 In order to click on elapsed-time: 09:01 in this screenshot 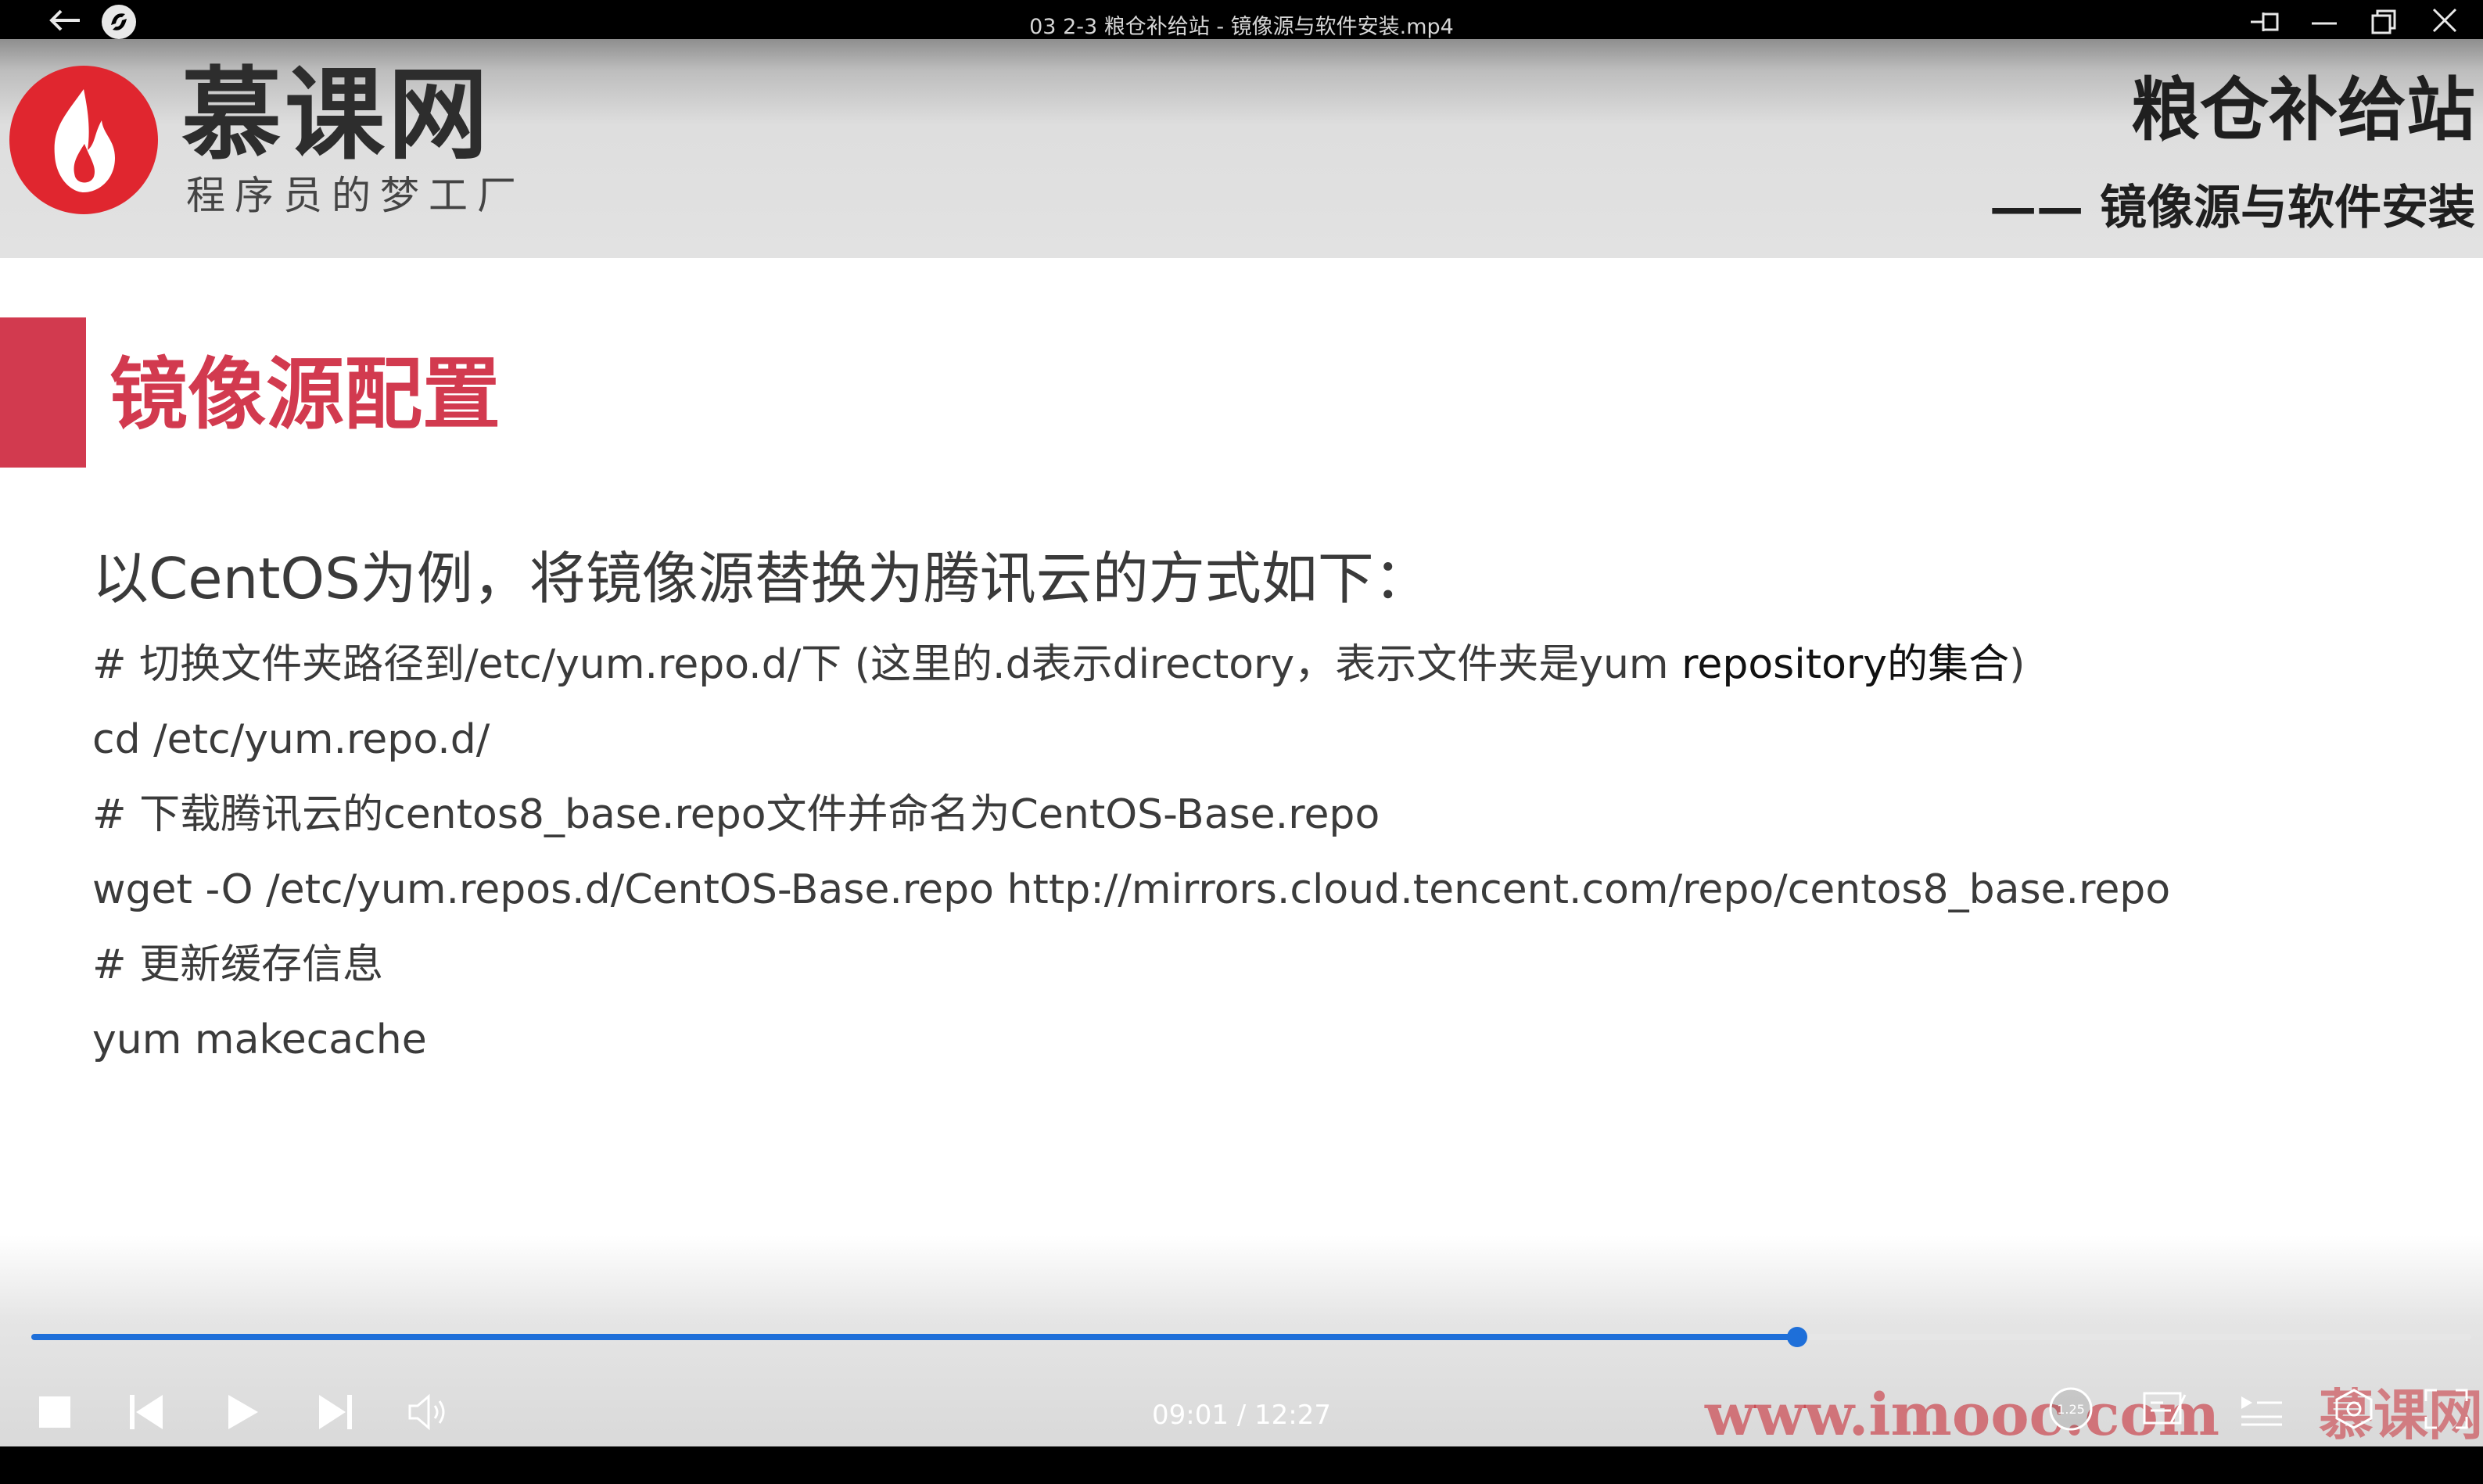, I will do `click(1190, 1415)`.